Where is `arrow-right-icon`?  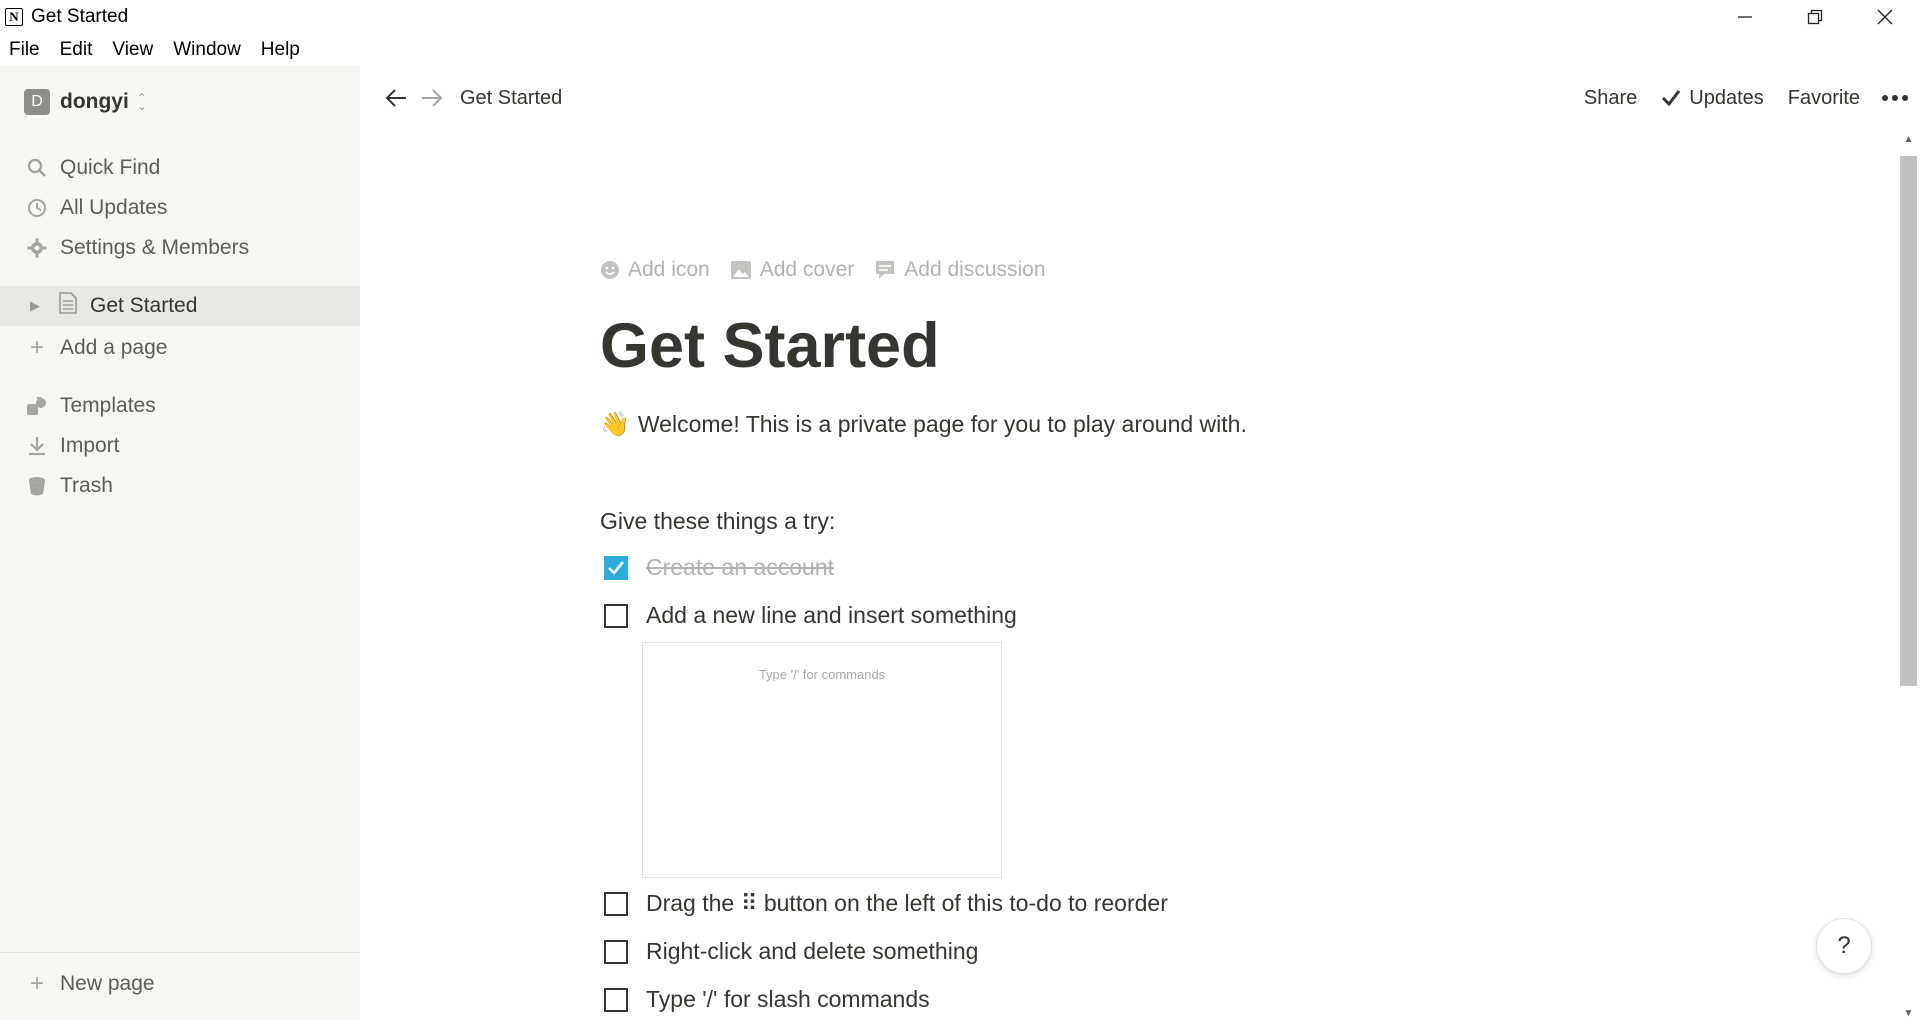 arrow-right-icon is located at coordinates (432, 98).